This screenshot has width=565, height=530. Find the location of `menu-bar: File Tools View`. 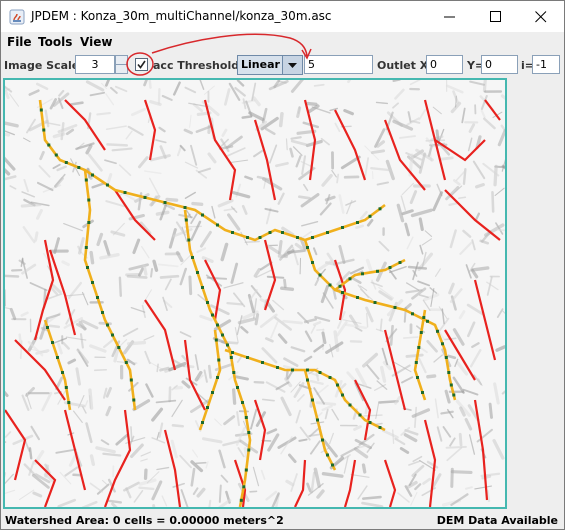

menu-bar: File Tools View is located at coordinates (282, 42).